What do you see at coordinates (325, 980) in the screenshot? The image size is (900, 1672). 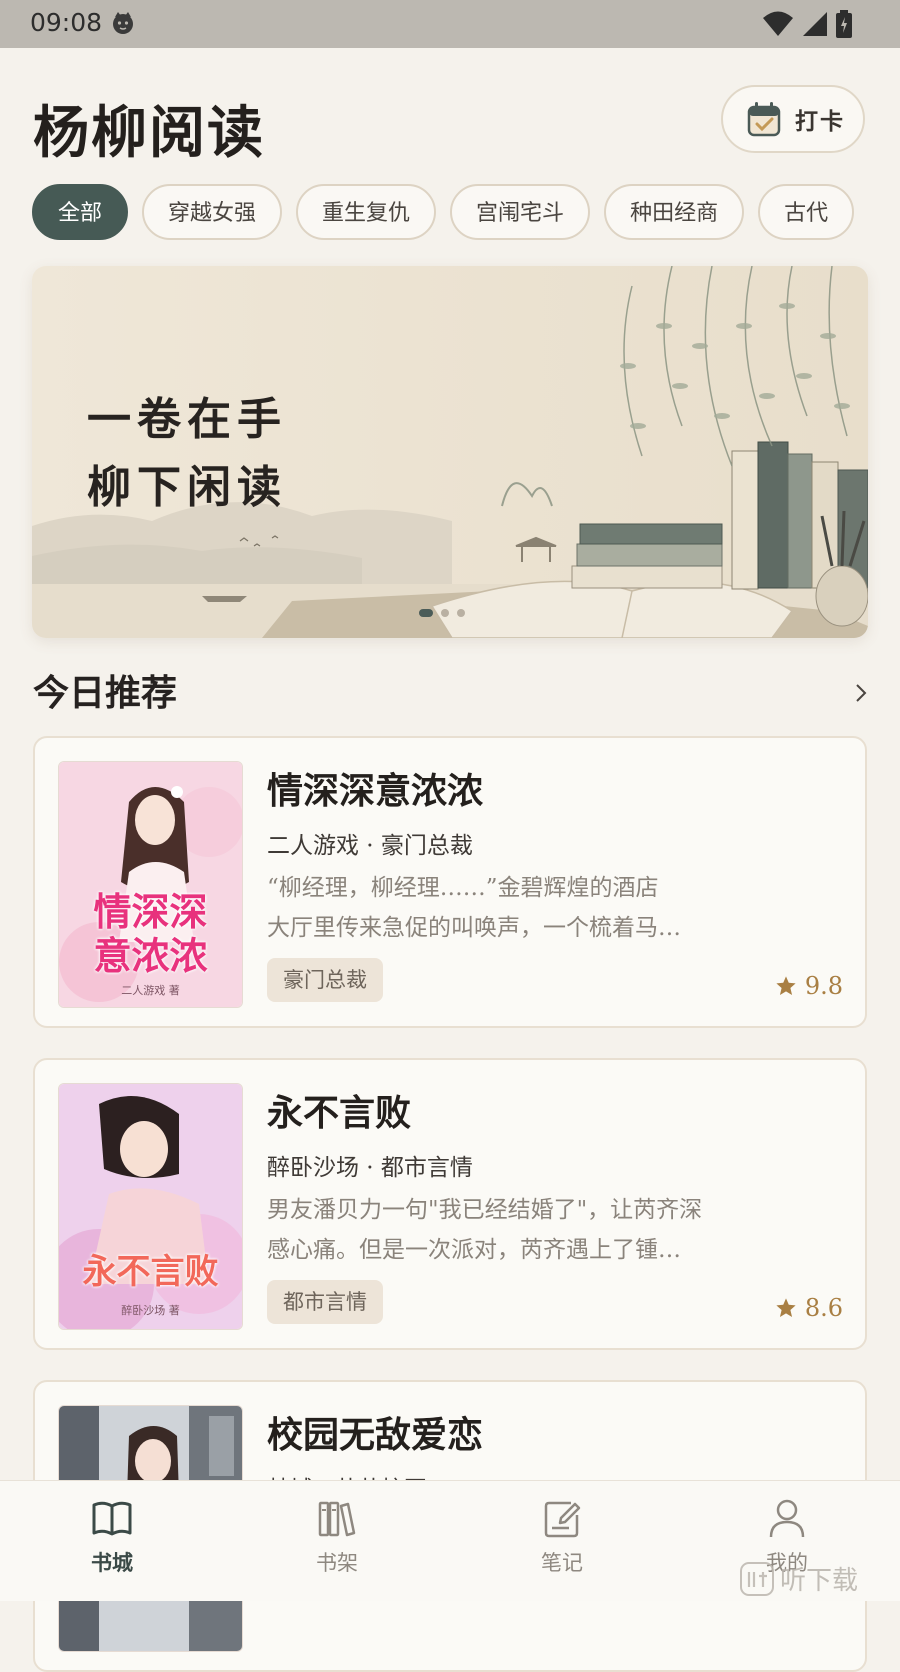 I see `genre-tag: 豪门总裁` at bounding box center [325, 980].